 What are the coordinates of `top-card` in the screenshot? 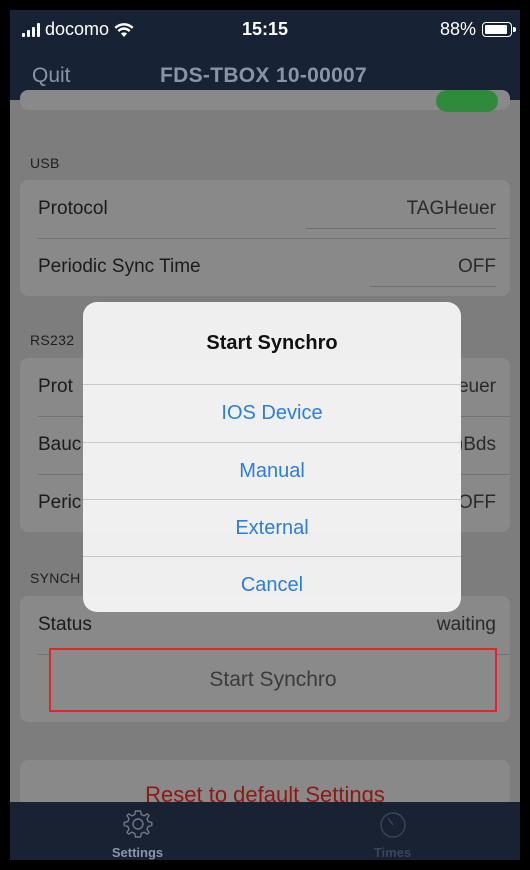 It's located at (265, 101).